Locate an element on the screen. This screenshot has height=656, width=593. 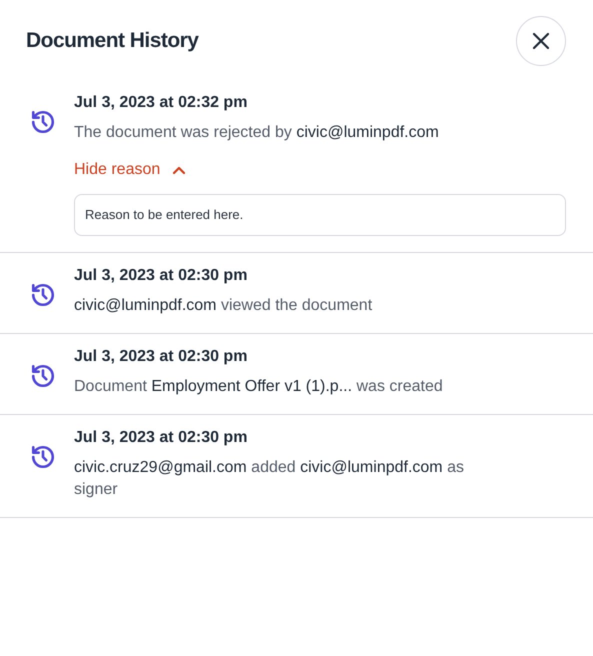
close-button is located at coordinates (541, 41).